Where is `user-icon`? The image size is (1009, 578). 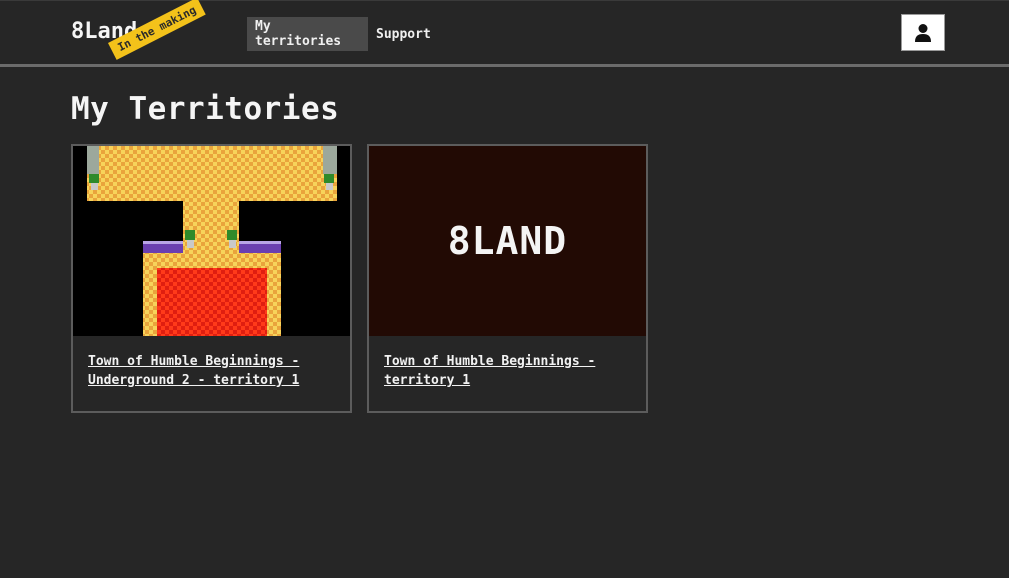
user-icon is located at coordinates (923, 32).